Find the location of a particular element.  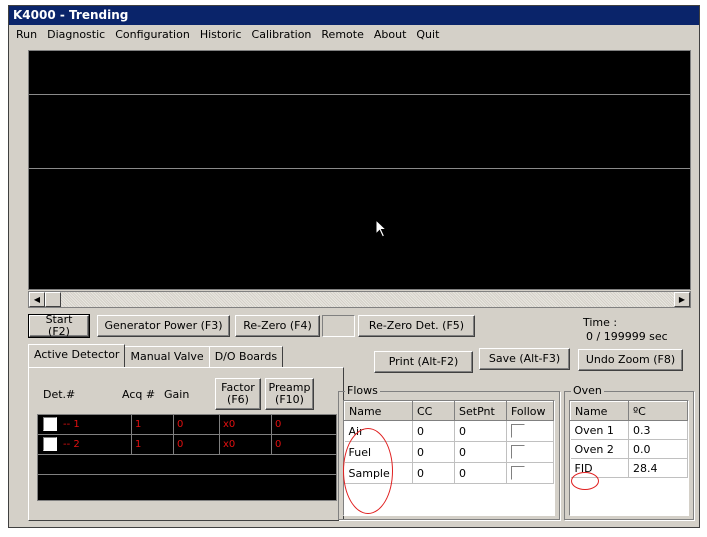

menu-about: About is located at coordinates (390, 34).